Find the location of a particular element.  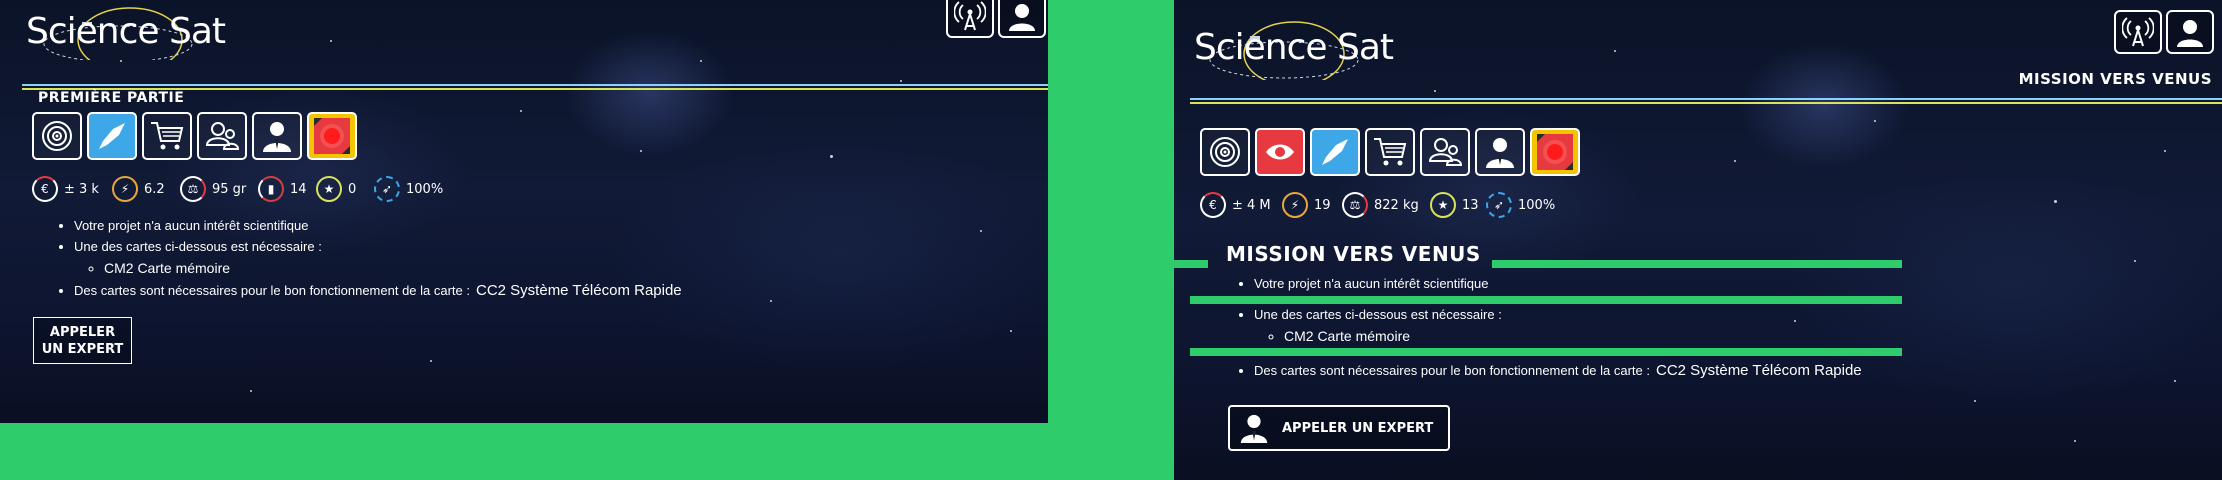

stat-weight: ⚖ 95 gr is located at coordinates (213, 189).